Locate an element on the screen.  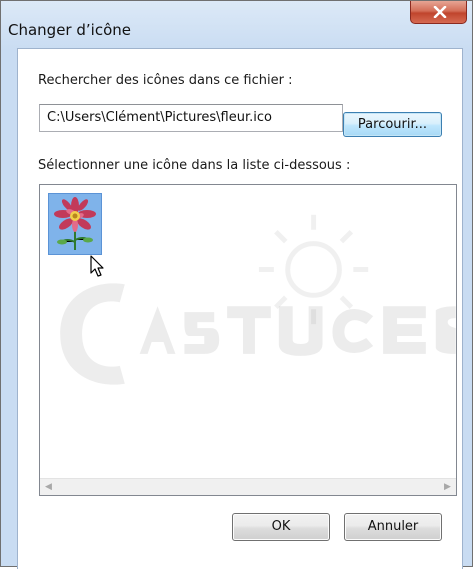
cancel-button: Annuler is located at coordinates (393, 527).